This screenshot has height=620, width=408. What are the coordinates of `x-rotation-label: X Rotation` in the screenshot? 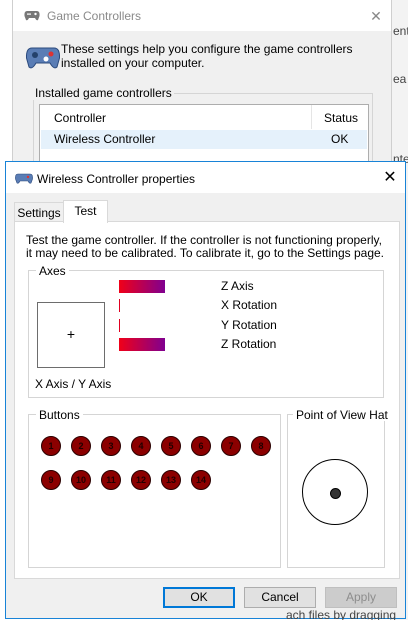 It's located at (249, 305).